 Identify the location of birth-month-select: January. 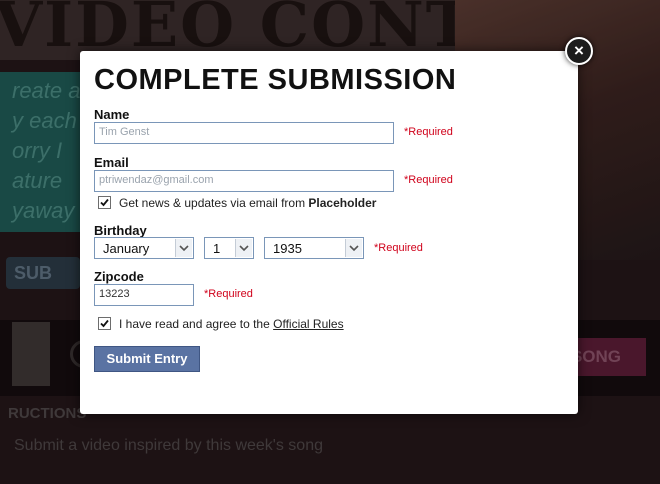
(144, 248).